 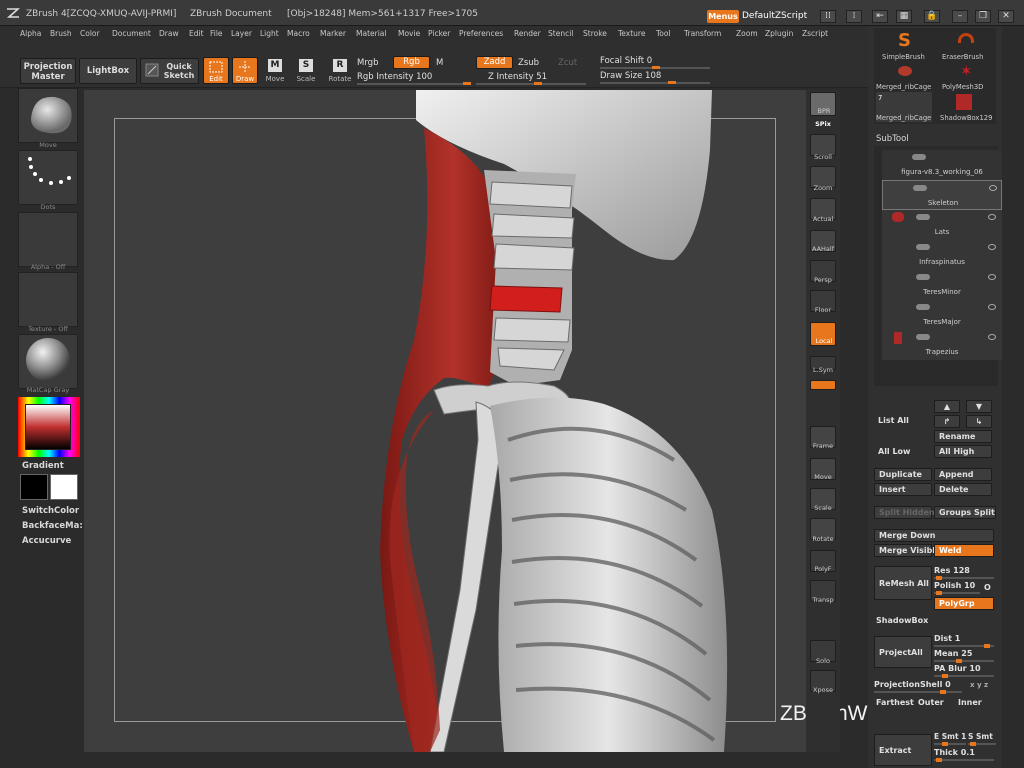 I want to click on outer-toggle: Outer, so click(x=931, y=702).